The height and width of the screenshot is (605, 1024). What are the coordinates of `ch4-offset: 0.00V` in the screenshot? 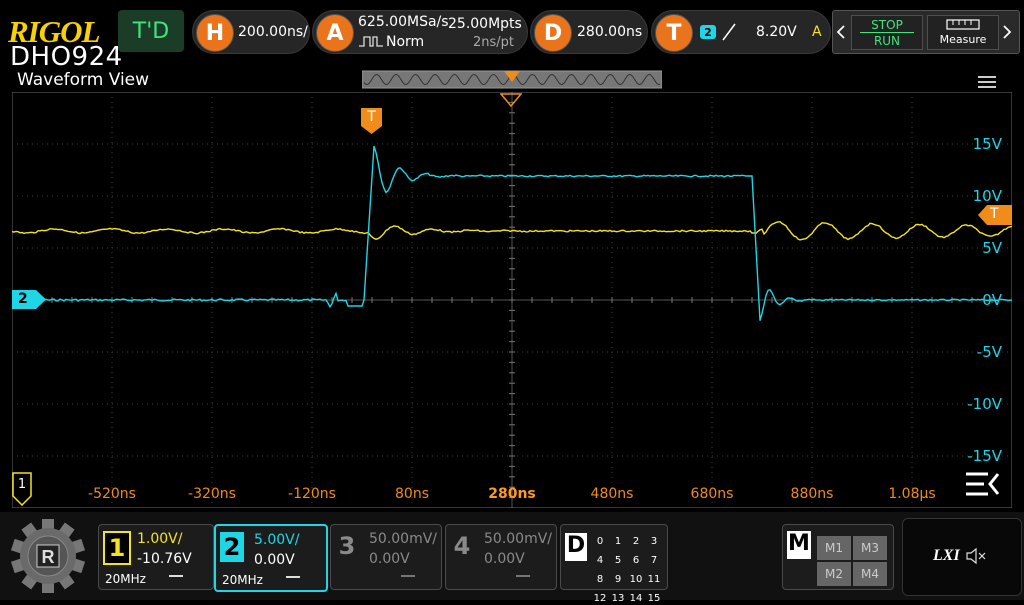 It's located at (504, 559).